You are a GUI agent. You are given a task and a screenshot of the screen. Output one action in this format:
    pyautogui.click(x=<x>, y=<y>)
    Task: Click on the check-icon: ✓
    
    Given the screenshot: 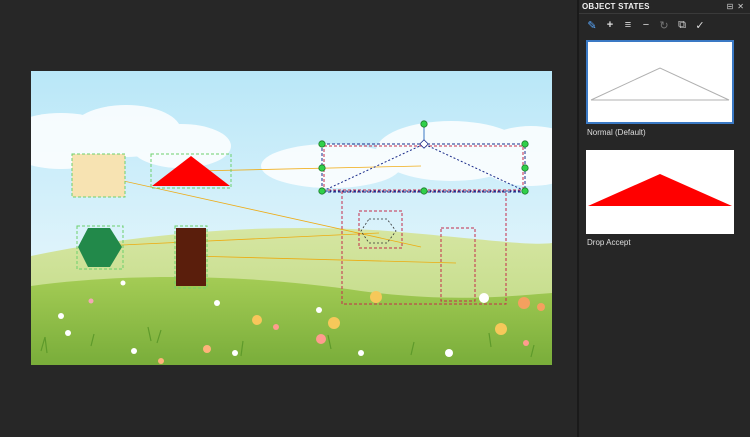 What is the action you would take?
    pyautogui.click(x=700, y=25)
    